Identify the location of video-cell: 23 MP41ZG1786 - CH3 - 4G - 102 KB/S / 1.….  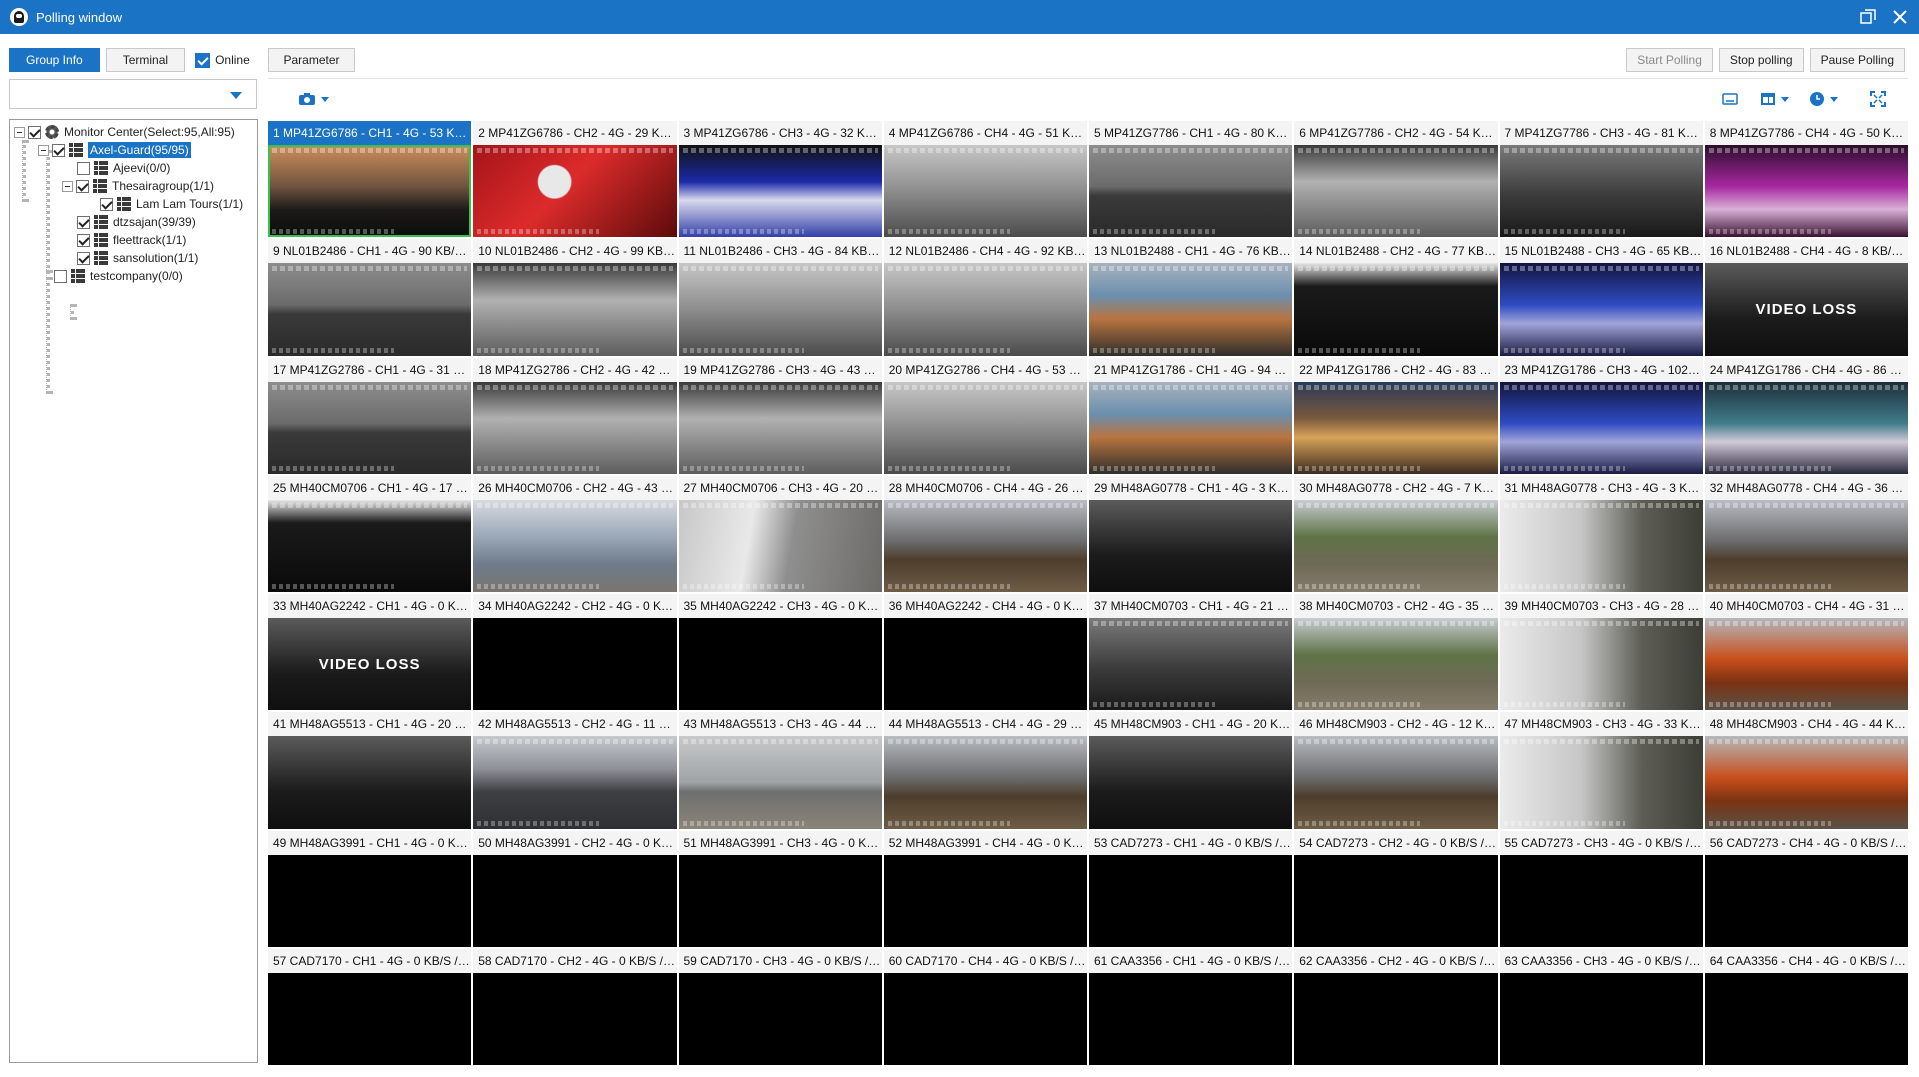
(1601, 415).